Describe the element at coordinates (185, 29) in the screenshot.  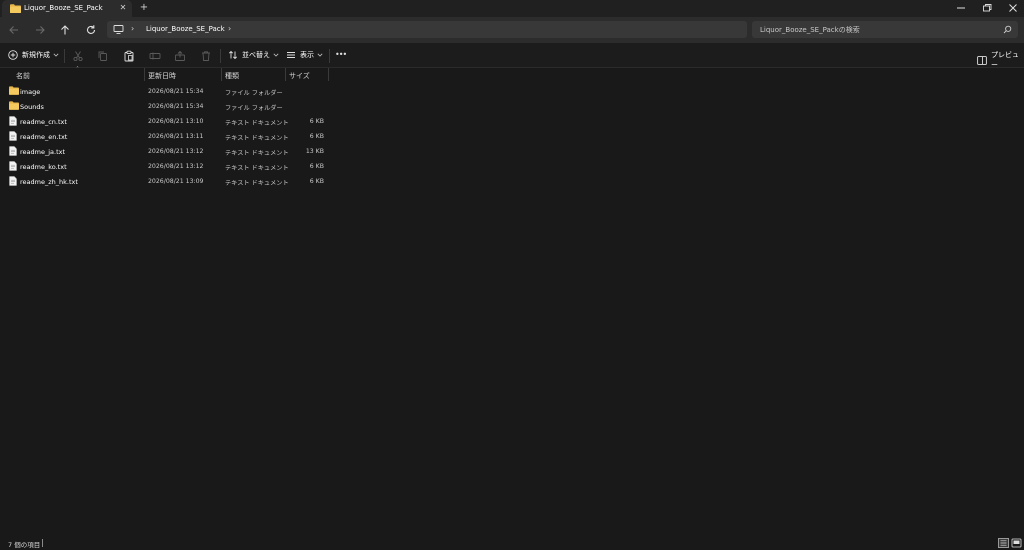
I see `breadcrumb-current-folder: Liquor_Booze_SE_Pack` at that location.